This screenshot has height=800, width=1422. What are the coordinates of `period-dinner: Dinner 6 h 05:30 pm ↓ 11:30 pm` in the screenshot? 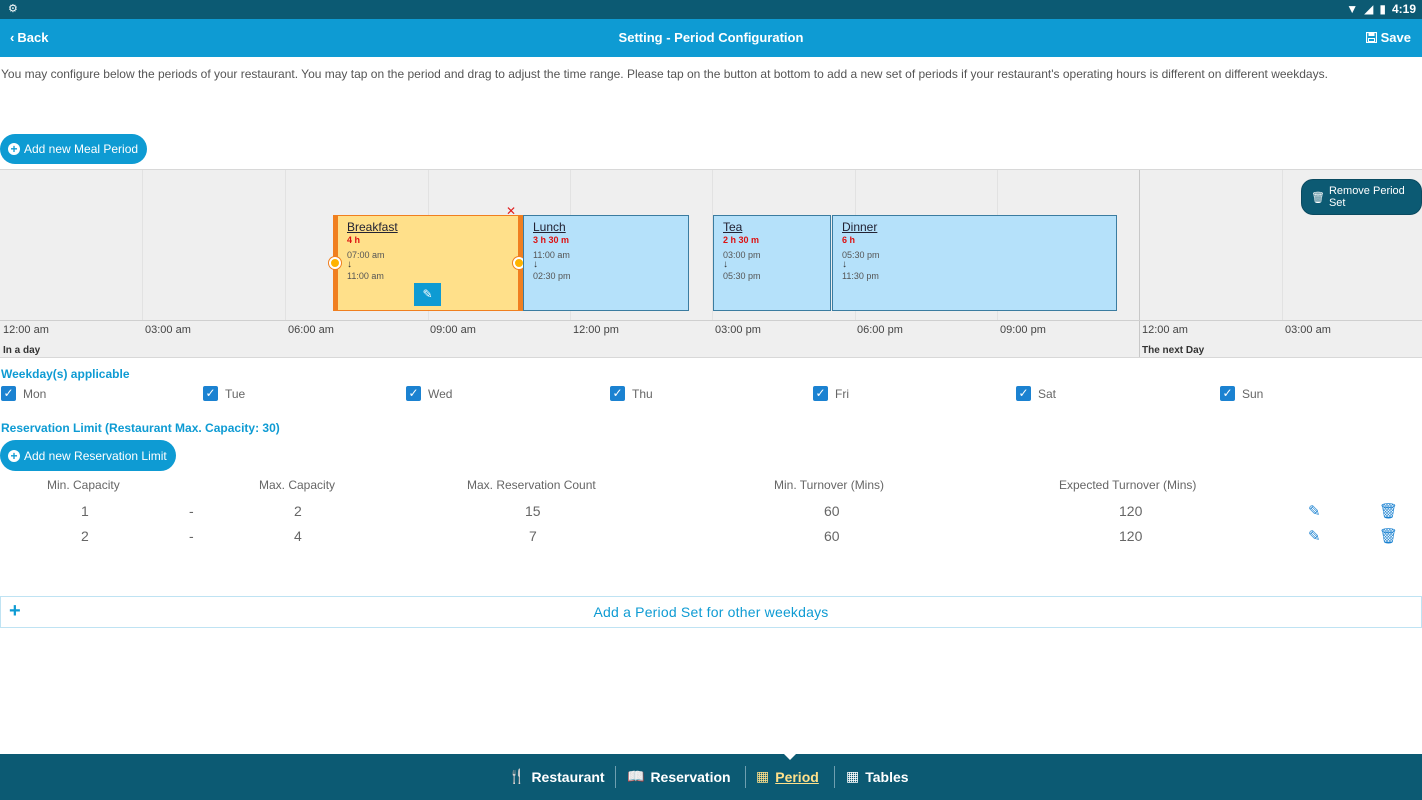 It's located at (974, 263).